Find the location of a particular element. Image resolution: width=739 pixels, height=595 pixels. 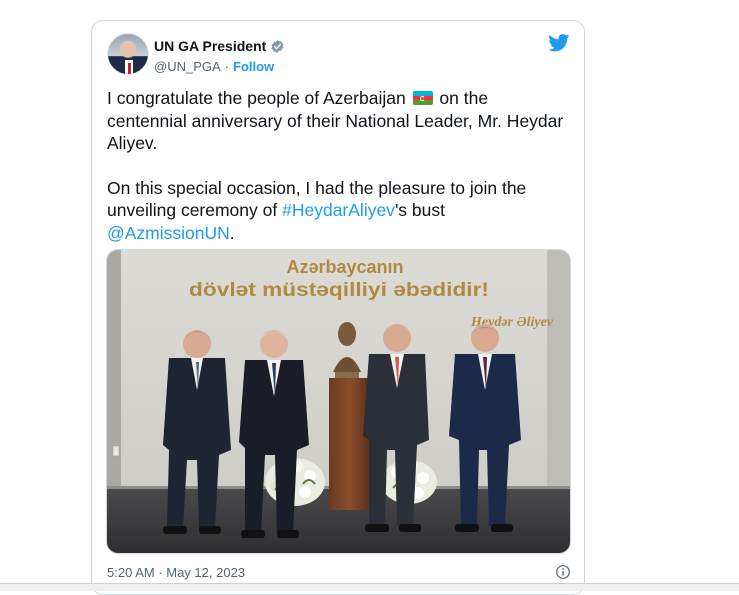

follow-button: Follow is located at coordinates (253, 66).